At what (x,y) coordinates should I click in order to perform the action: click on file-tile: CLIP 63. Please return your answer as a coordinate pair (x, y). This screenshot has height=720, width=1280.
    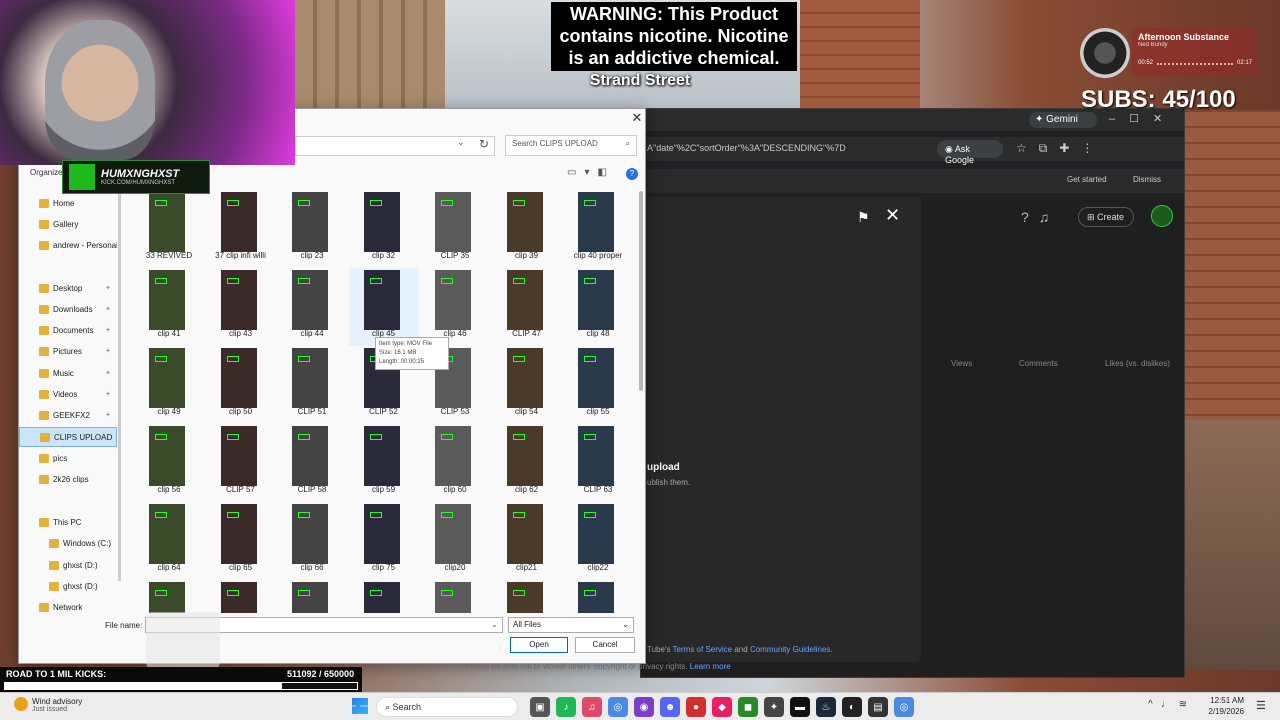
    Looking at the image, I should click on (598, 463).